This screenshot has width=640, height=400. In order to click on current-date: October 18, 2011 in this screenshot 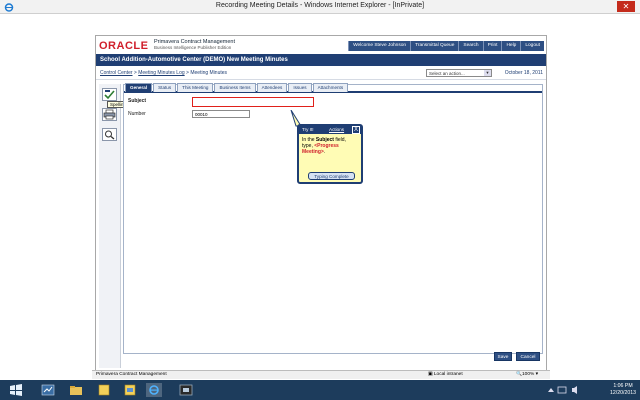, I will do `click(523, 73)`.